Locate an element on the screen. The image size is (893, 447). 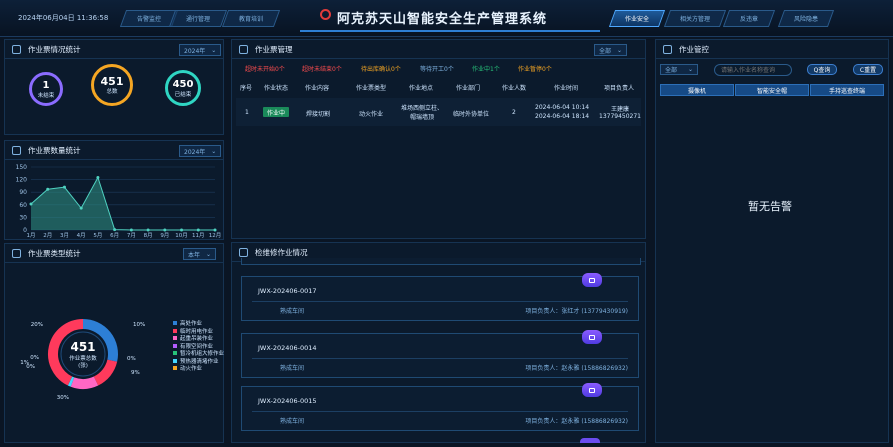
row-time-end: 2024-06-04 18:14 is located at coordinates (562, 116).